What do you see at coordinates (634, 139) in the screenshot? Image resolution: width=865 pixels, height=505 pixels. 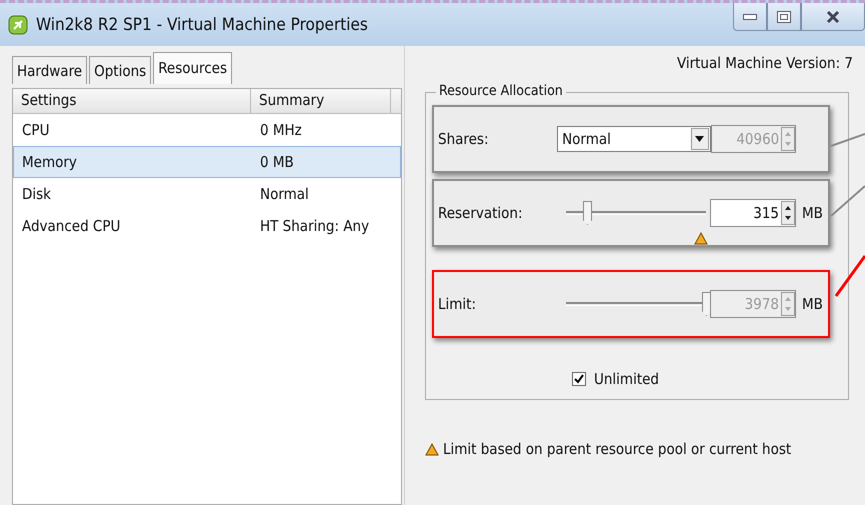 I see `shares-dropdown: Normal` at bounding box center [634, 139].